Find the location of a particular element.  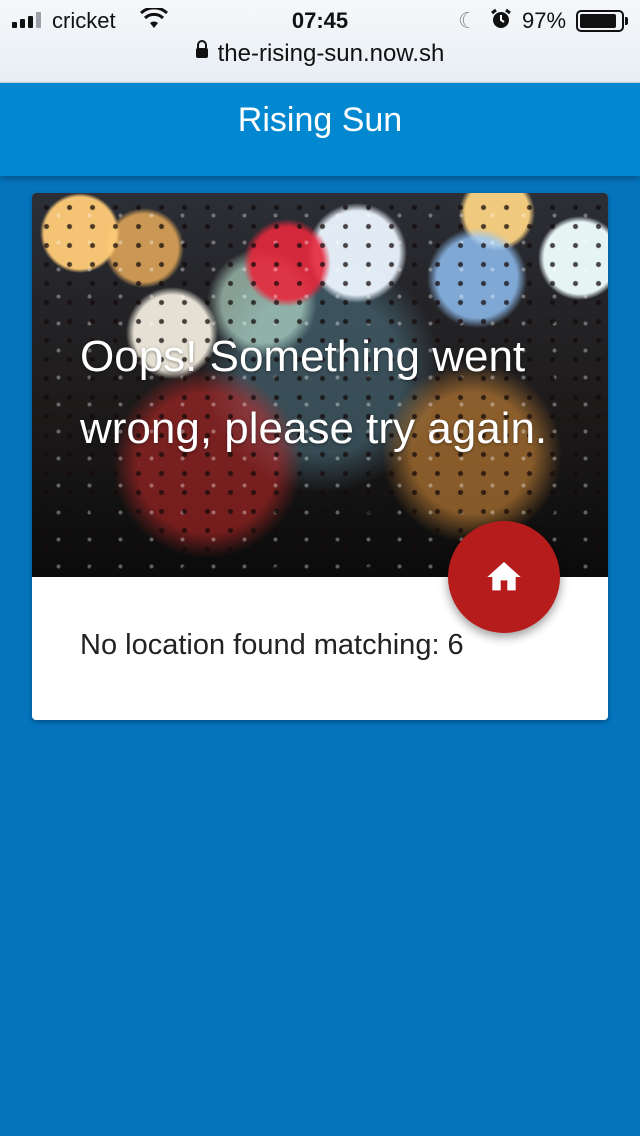

battery-percent: 97% is located at coordinates (544, 20).